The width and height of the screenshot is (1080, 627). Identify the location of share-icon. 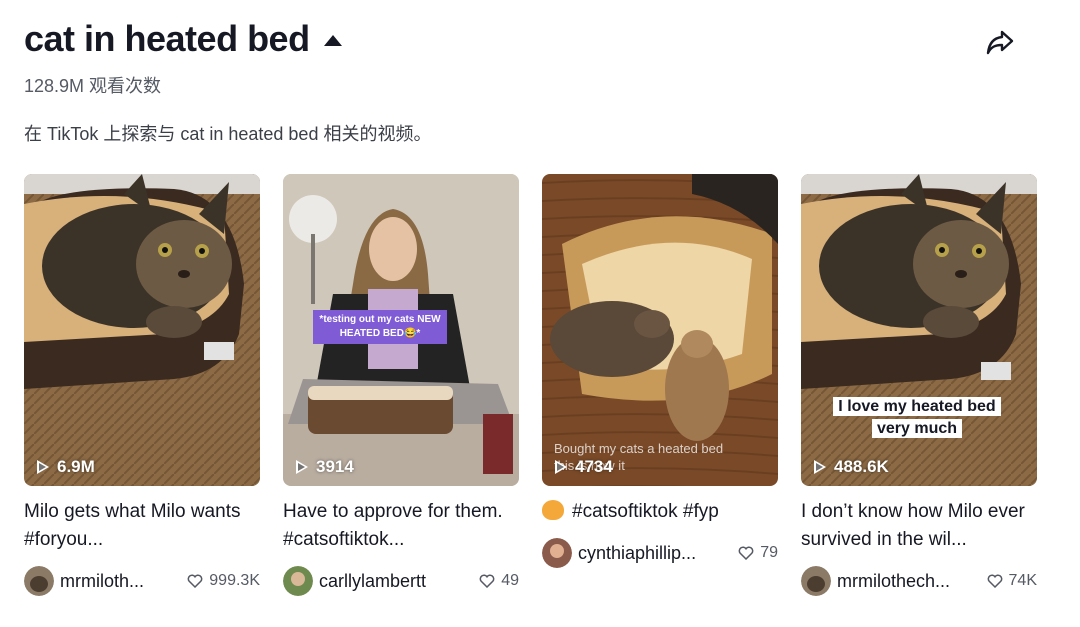
(1000, 42).